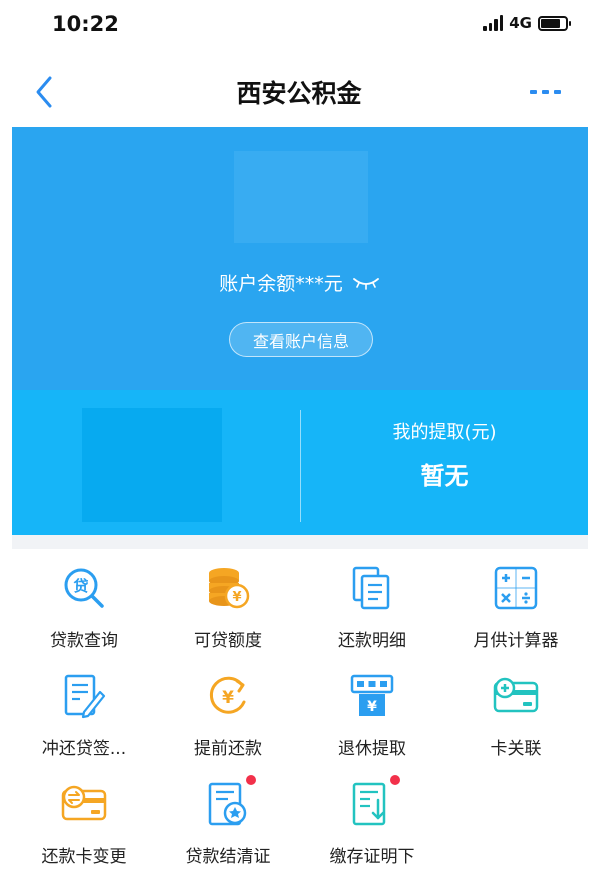 The image size is (598, 869). Describe the element at coordinates (281, 284) in the screenshot. I see `balance-text: 账户余额***元` at that location.